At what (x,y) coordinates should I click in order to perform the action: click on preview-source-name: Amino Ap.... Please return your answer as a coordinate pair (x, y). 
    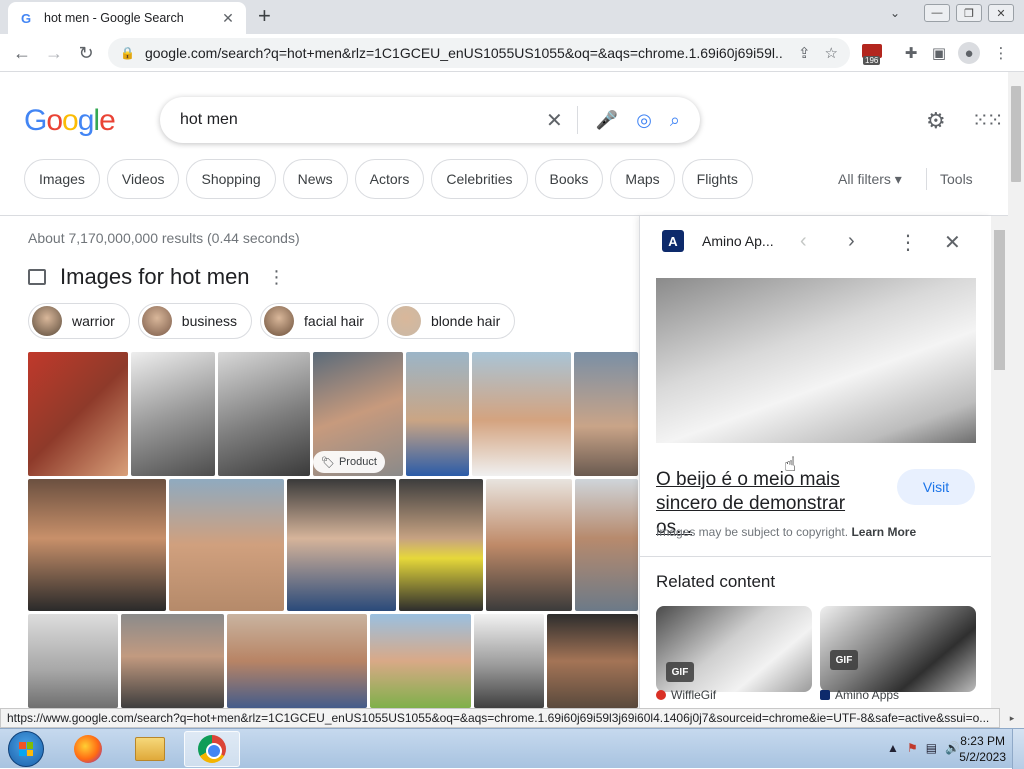
    Looking at the image, I should click on (738, 241).